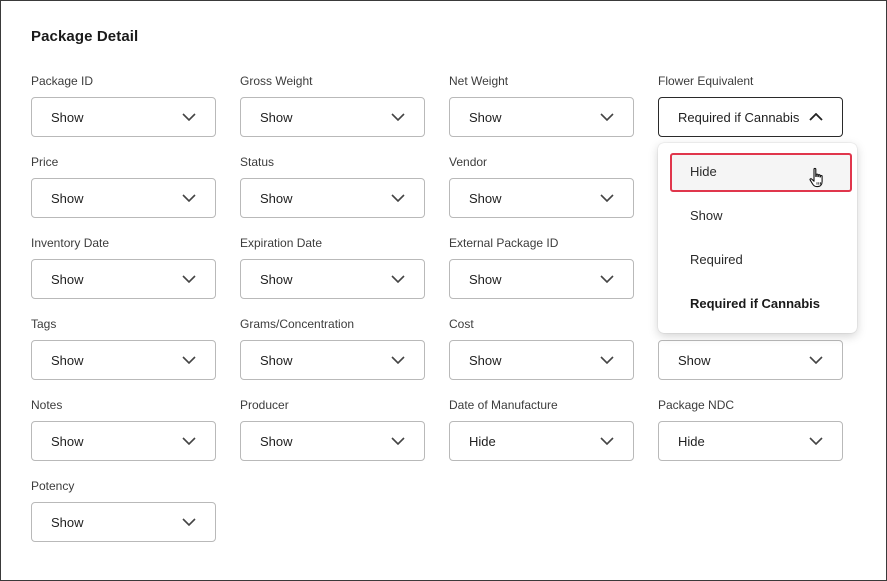  I want to click on field-inventory-date: Inventory Date Show, so click(123, 267).